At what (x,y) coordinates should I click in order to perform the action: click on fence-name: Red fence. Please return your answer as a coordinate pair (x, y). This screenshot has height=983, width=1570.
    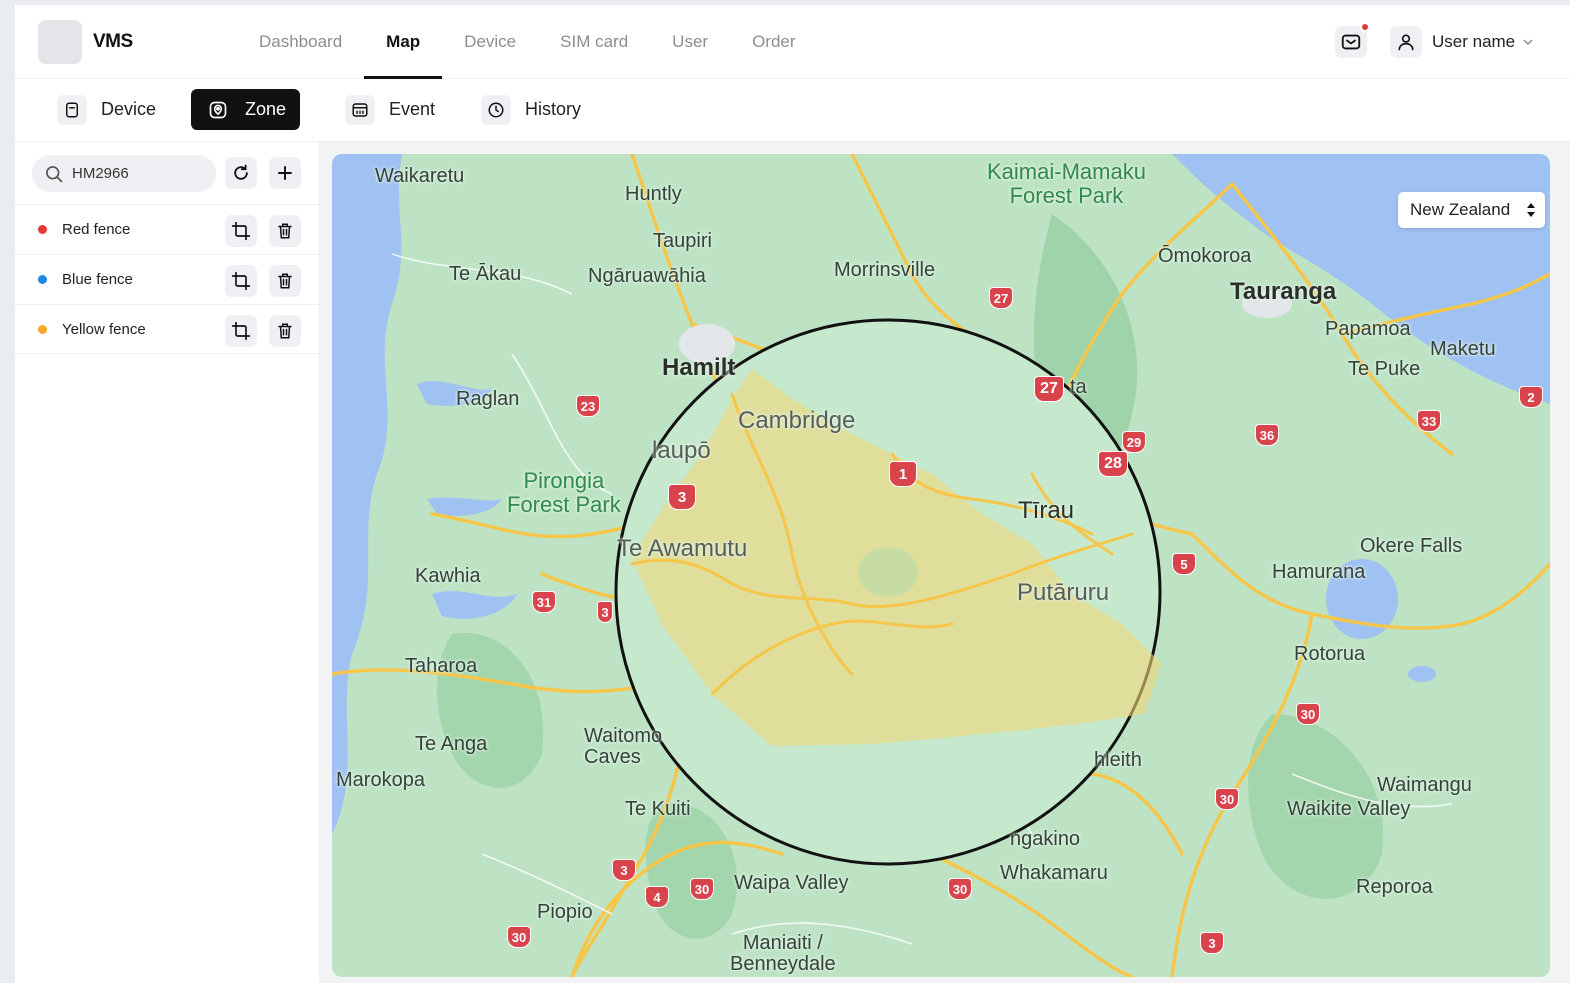
    Looking at the image, I should click on (96, 229).